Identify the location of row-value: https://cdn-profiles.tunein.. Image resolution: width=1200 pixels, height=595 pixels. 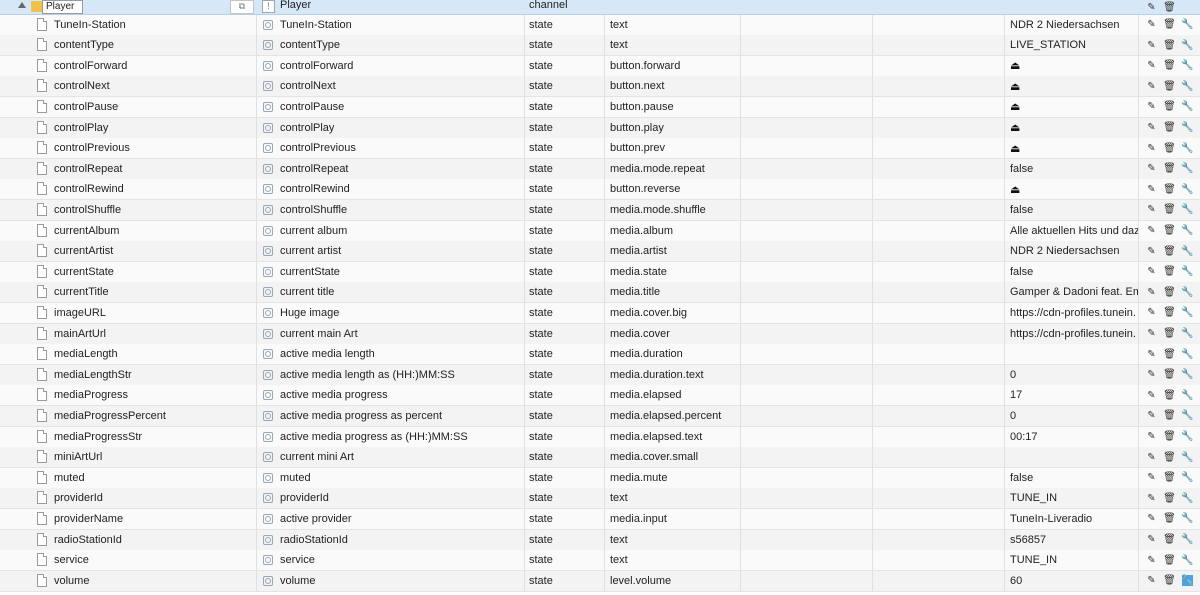
(1074, 313).